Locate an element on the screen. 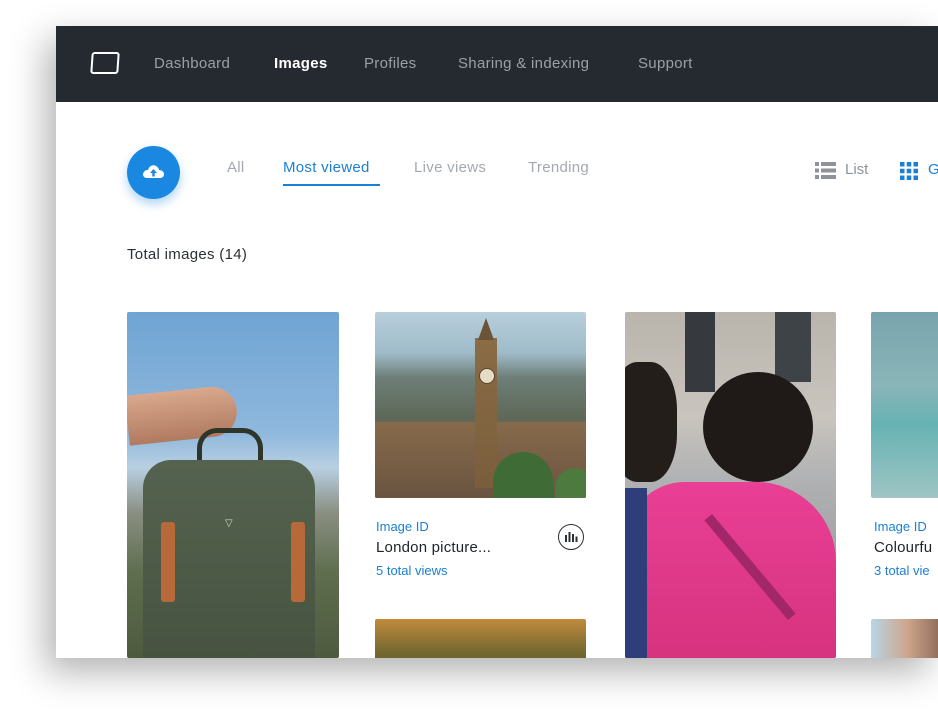 The height and width of the screenshot is (712, 938). nav-dashboard: Dashboard is located at coordinates (192, 63).